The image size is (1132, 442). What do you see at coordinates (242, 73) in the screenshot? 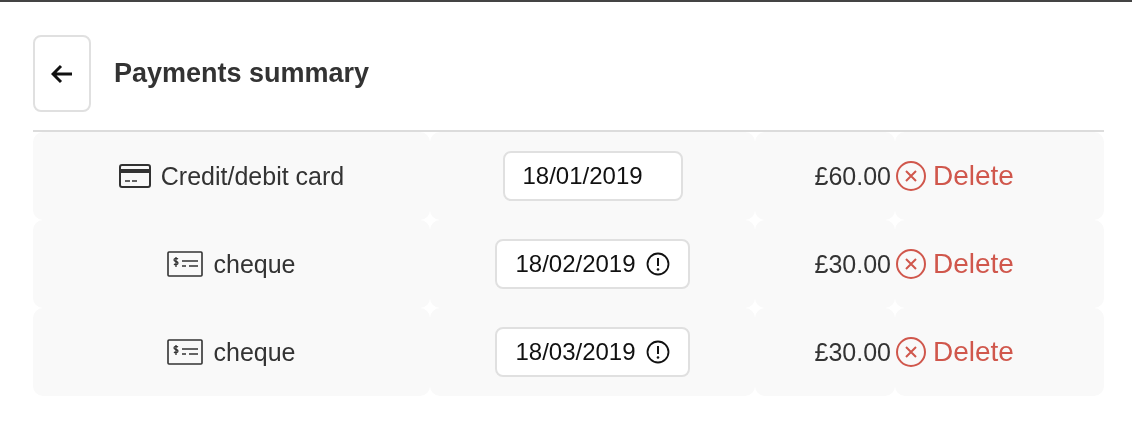
I see `page-title: Payments summary` at bounding box center [242, 73].